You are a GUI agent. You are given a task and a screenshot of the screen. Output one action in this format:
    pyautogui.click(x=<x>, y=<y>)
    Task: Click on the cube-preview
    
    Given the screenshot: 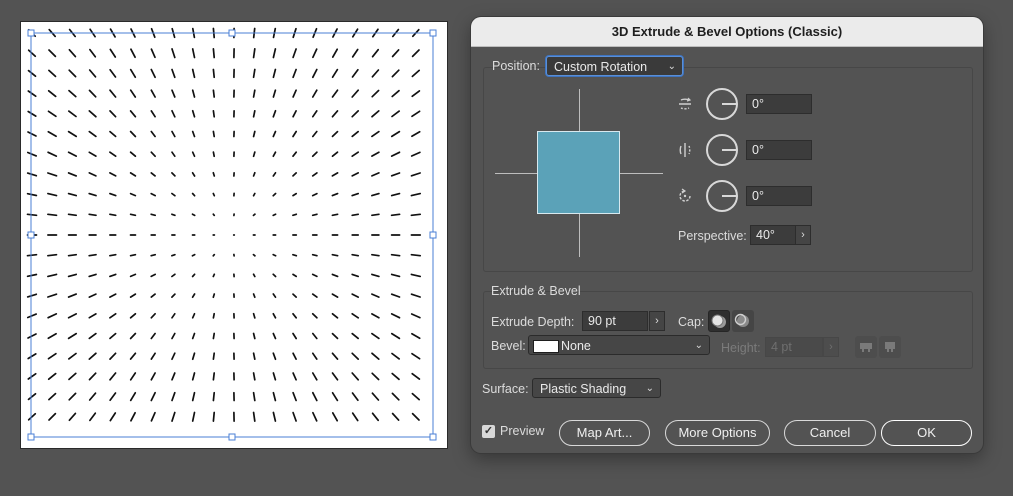 What is the action you would take?
    pyautogui.click(x=578, y=172)
    